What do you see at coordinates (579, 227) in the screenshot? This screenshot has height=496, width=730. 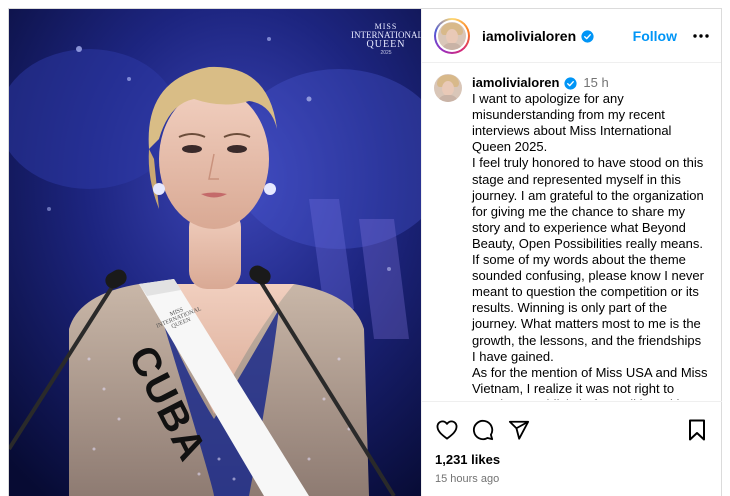 I see `caption-line: story and to experience what Beyond` at bounding box center [579, 227].